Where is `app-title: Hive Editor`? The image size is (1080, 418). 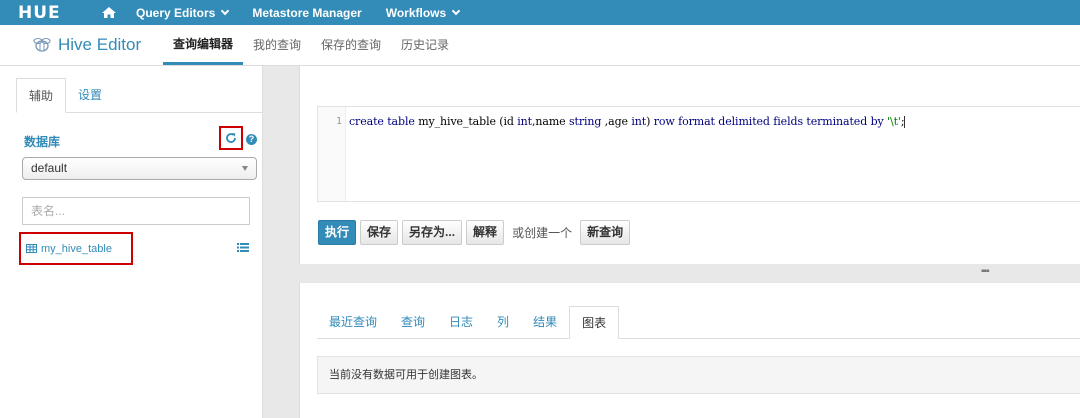 app-title: Hive Editor is located at coordinates (100, 44).